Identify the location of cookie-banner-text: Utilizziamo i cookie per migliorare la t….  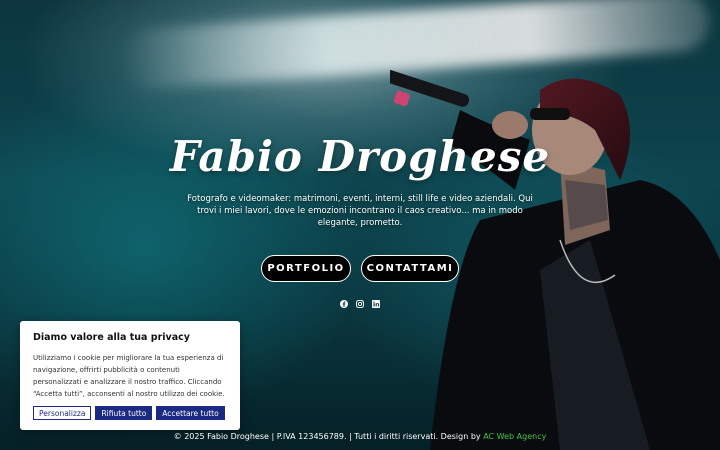
(129, 376).